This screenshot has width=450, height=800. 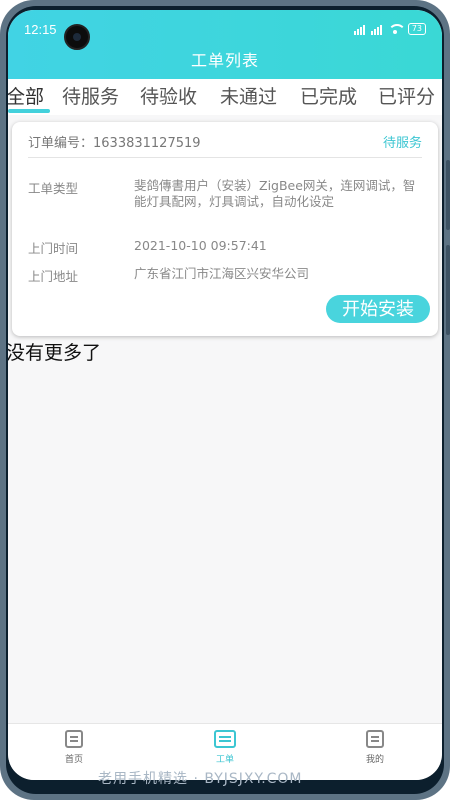 I want to click on address-label: 上门地址, so click(x=53, y=276).